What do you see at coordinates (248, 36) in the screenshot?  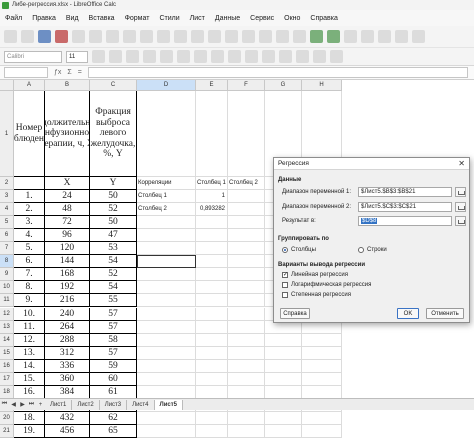 I see `row-icon` at bounding box center [248, 36].